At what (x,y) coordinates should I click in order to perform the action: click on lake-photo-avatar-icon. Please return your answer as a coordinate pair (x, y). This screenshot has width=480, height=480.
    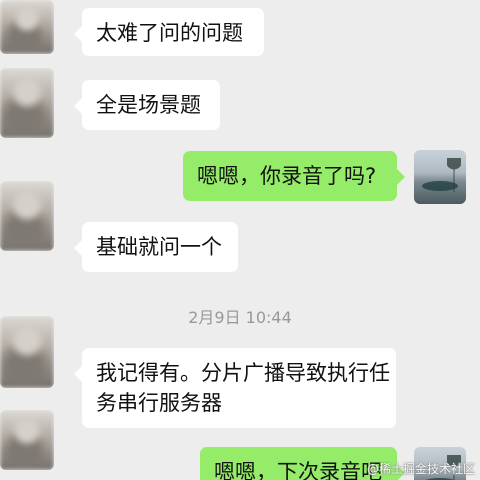
    Looking at the image, I should click on (440, 177).